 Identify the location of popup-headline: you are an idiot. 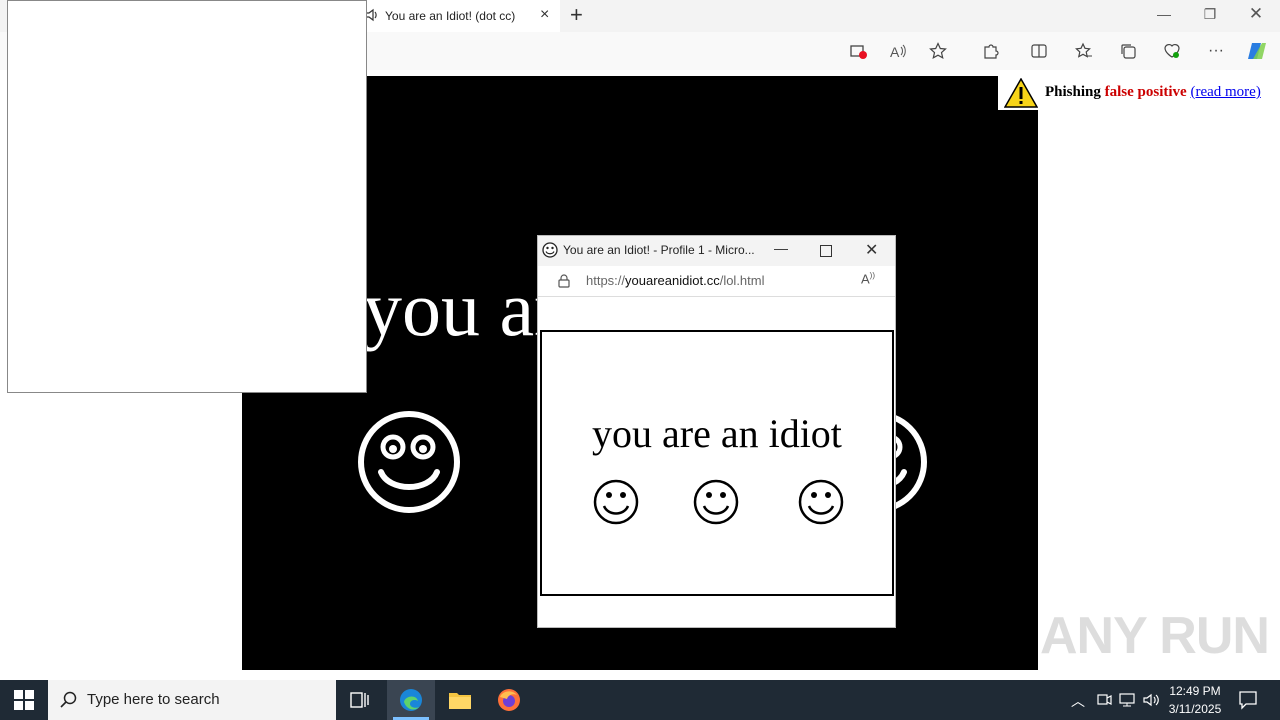
(717, 433).